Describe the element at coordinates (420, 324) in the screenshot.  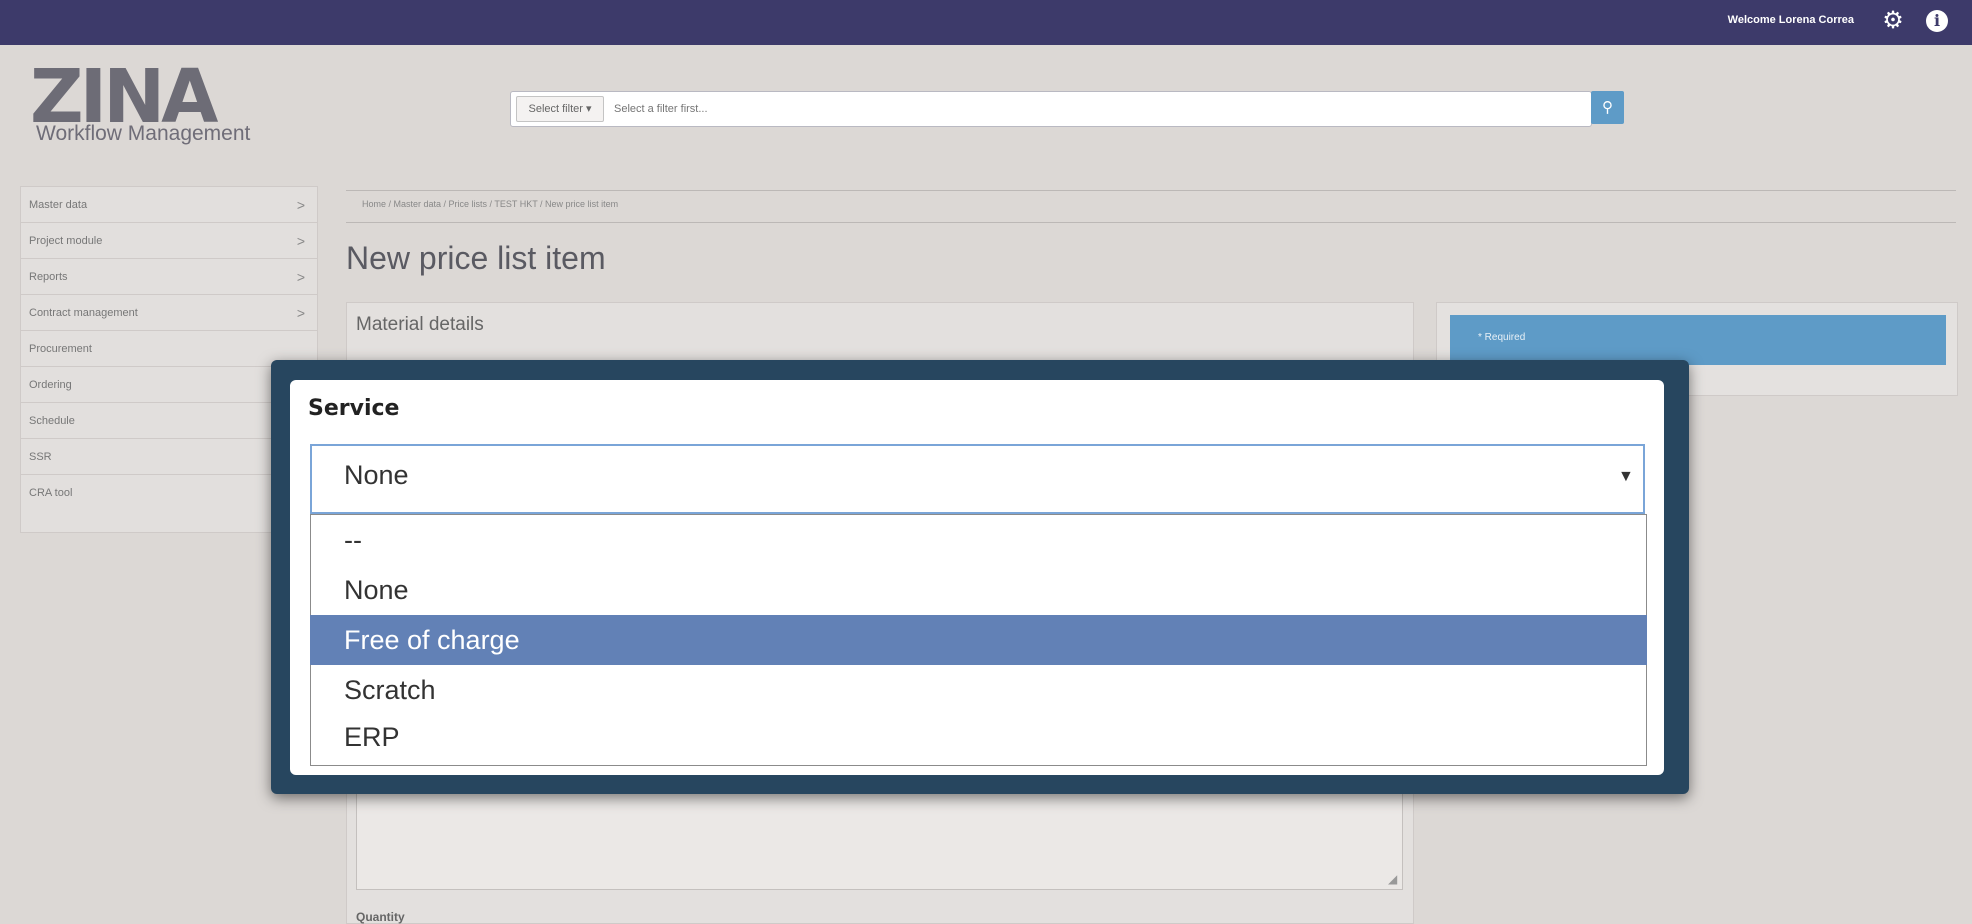
I see `panel-title: Material details` at that location.